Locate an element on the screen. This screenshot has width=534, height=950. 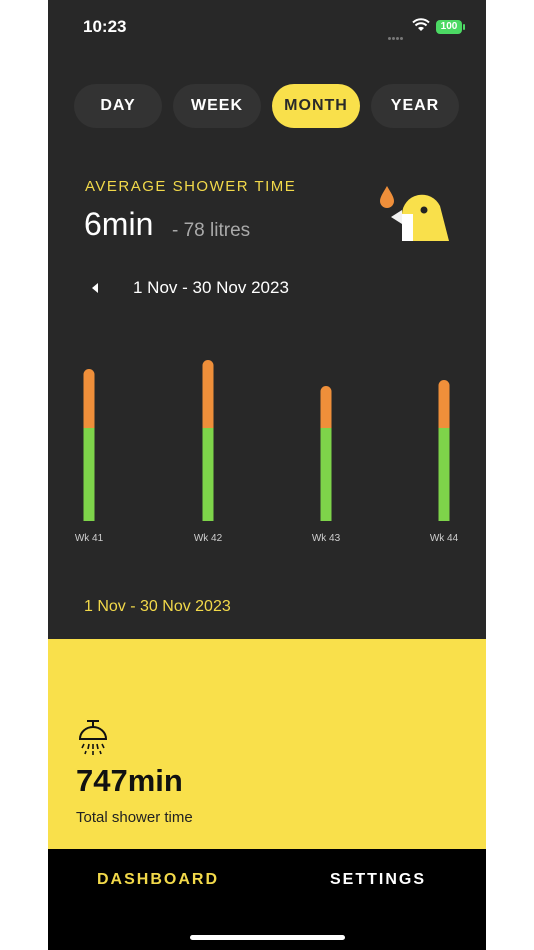
total-shower-label: Total shower time is located at coordinates (134, 817).